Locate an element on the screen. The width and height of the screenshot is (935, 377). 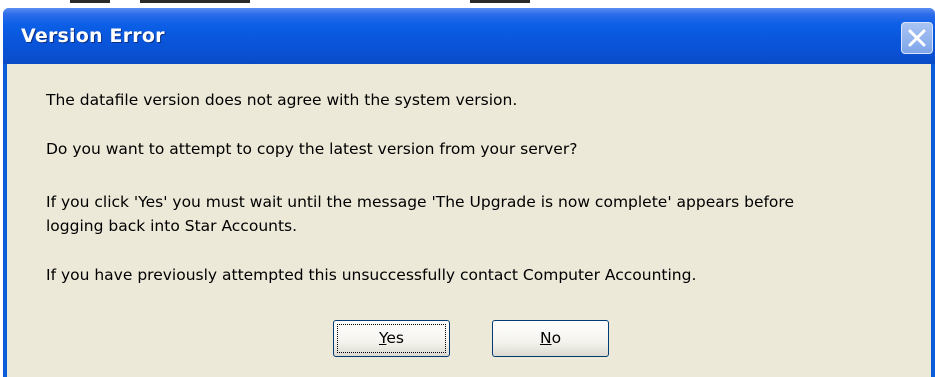
no-mnemonic: N is located at coordinates (545, 338).